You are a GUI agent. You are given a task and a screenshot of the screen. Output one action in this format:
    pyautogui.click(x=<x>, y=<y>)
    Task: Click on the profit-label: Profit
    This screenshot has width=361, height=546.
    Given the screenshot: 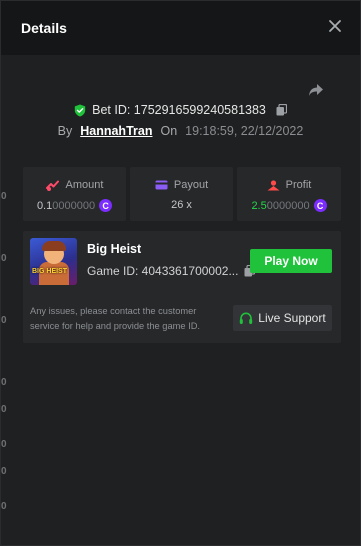 What is the action you would take?
    pyautogui.click(x=298, y=185)
    